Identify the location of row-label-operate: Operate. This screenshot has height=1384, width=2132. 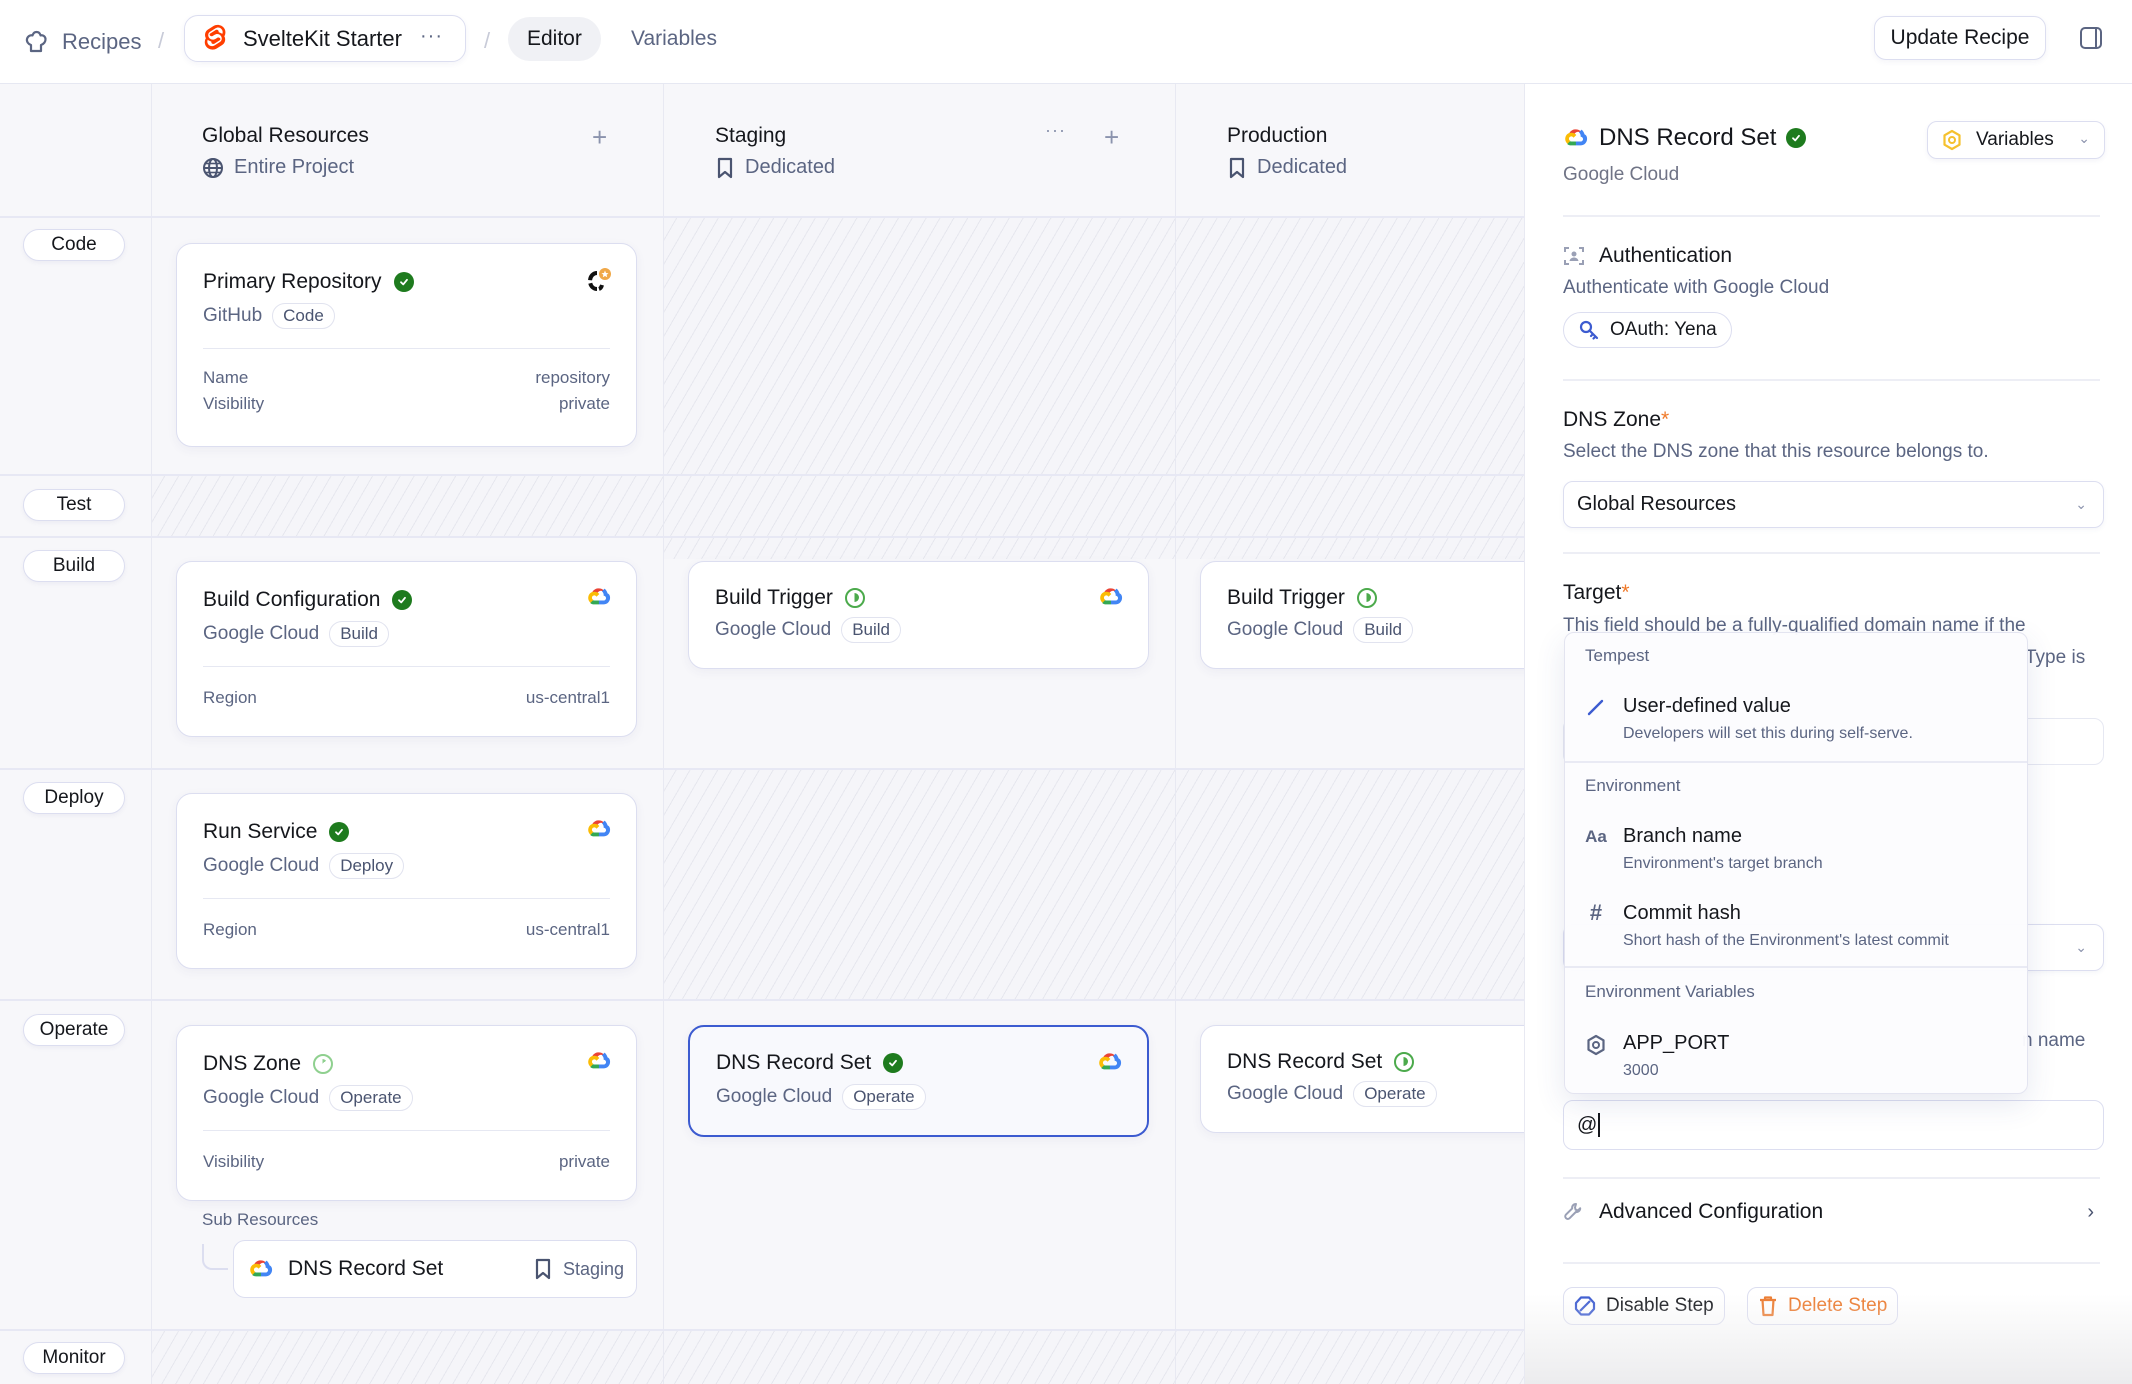
(74, 1030).